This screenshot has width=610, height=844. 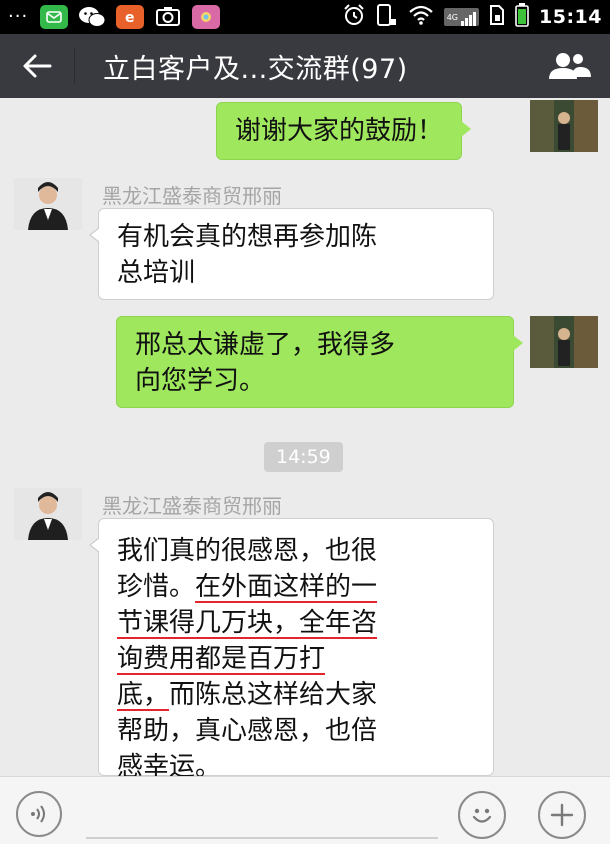 I want to click on message-text-line: 邢总太谦虚了，我得多, so click(x=265, y=345).